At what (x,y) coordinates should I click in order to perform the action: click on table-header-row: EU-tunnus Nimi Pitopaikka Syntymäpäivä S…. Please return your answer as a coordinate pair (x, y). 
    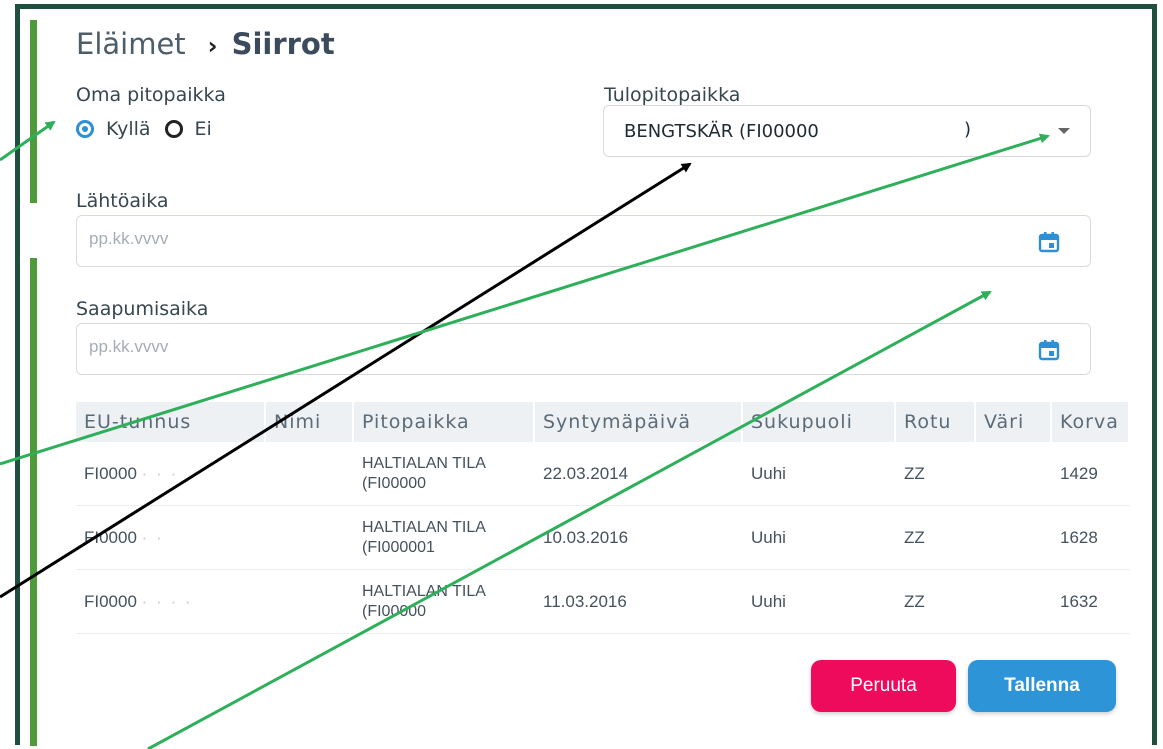
    Looking at the image, I should click on (603, 422).